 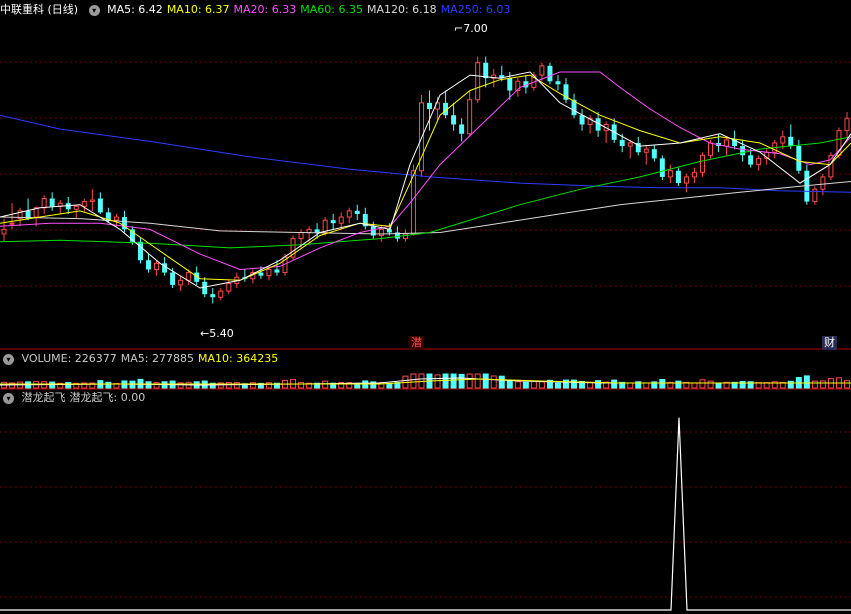 I want to click on high-price-label: ⌐7.00, so click(x=471, y=28).